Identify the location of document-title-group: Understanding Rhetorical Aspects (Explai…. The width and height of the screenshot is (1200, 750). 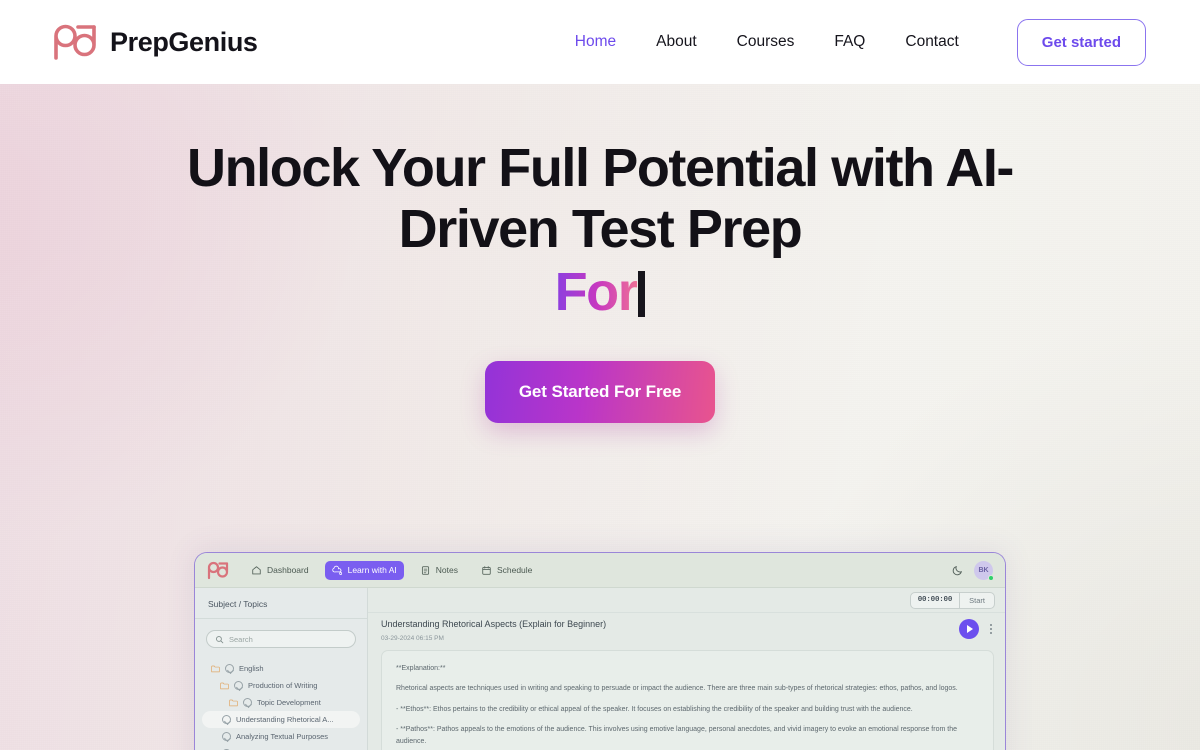
(493, 630).